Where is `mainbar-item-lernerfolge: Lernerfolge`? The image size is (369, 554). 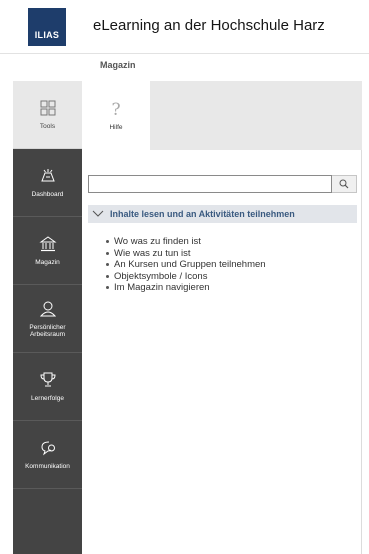
mainbar-item-lernerfolge: Lernerfolge is located at coordinates (47, 387).